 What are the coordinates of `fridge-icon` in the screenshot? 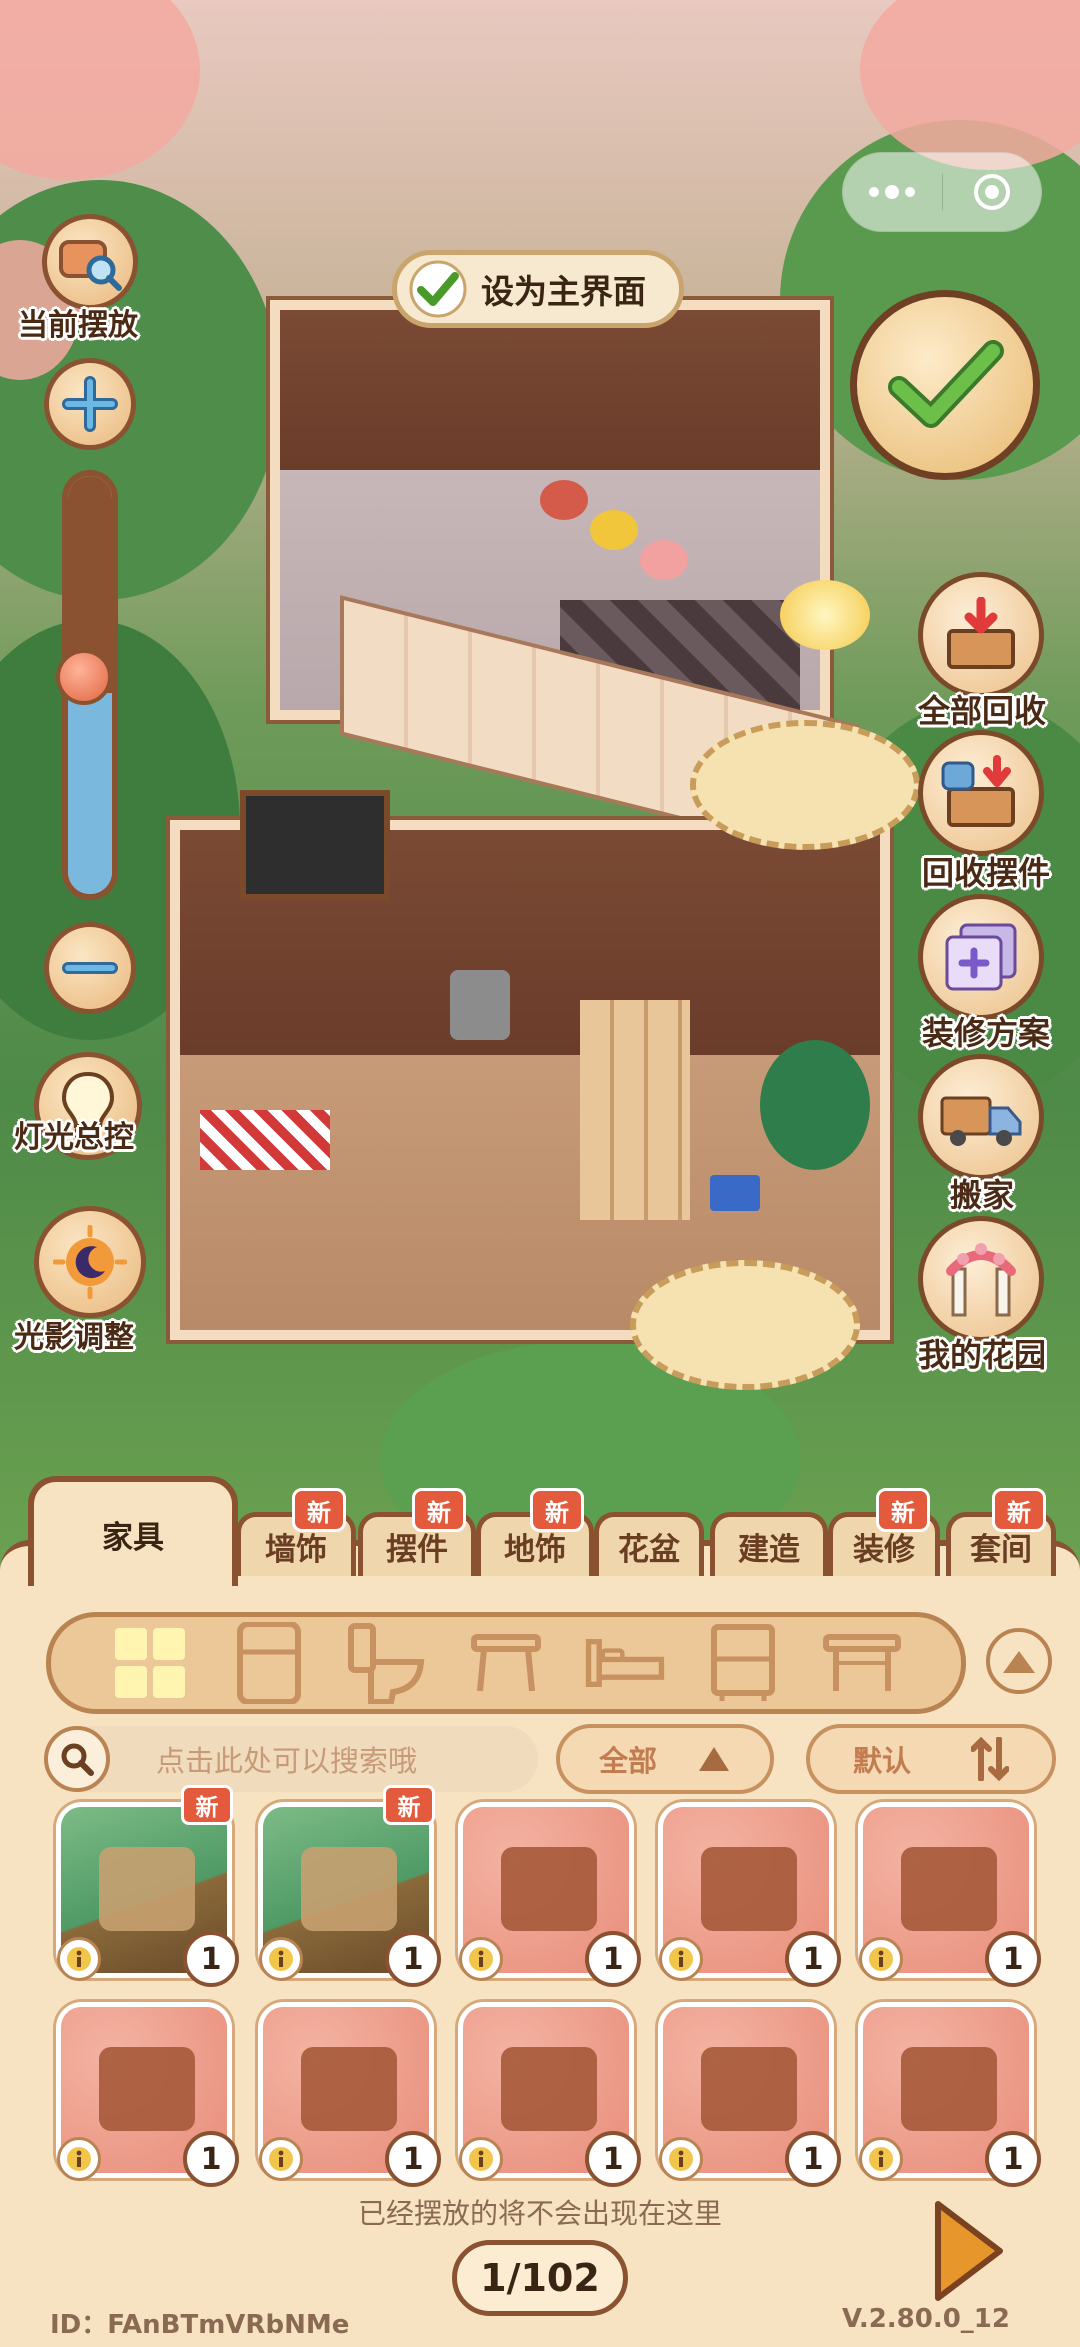 It's located at (269, 1663).